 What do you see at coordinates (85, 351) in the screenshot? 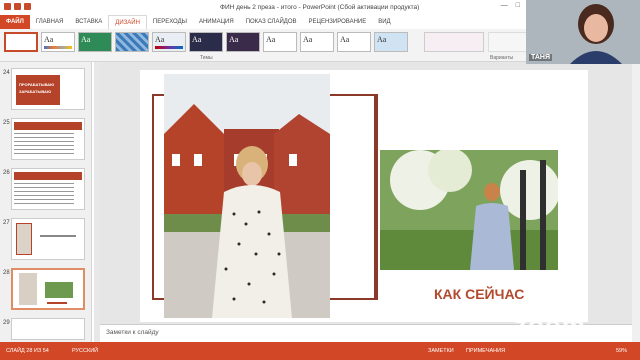
I see `language-indicator: РУССКИЙ` at bounding box center [85, 351].